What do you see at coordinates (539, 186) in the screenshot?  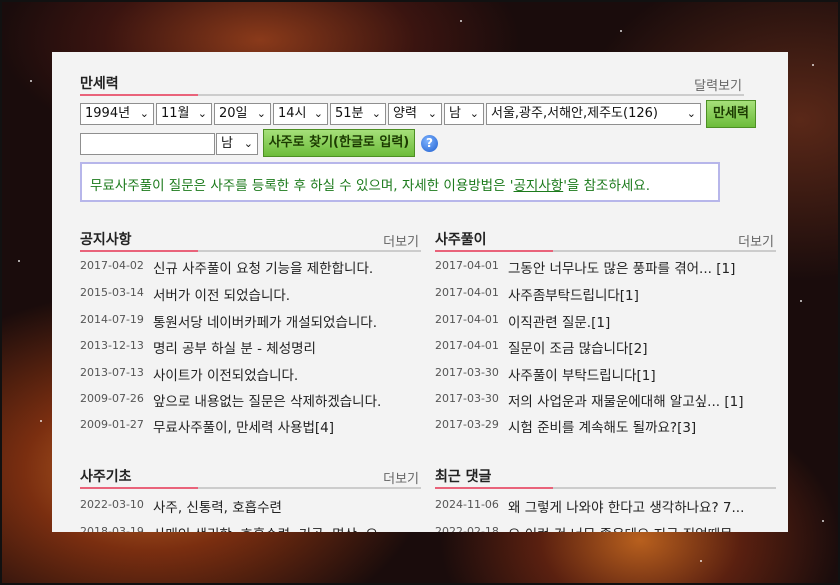 I see `notice-link: 공지사항` at bounding box center [539, 186].